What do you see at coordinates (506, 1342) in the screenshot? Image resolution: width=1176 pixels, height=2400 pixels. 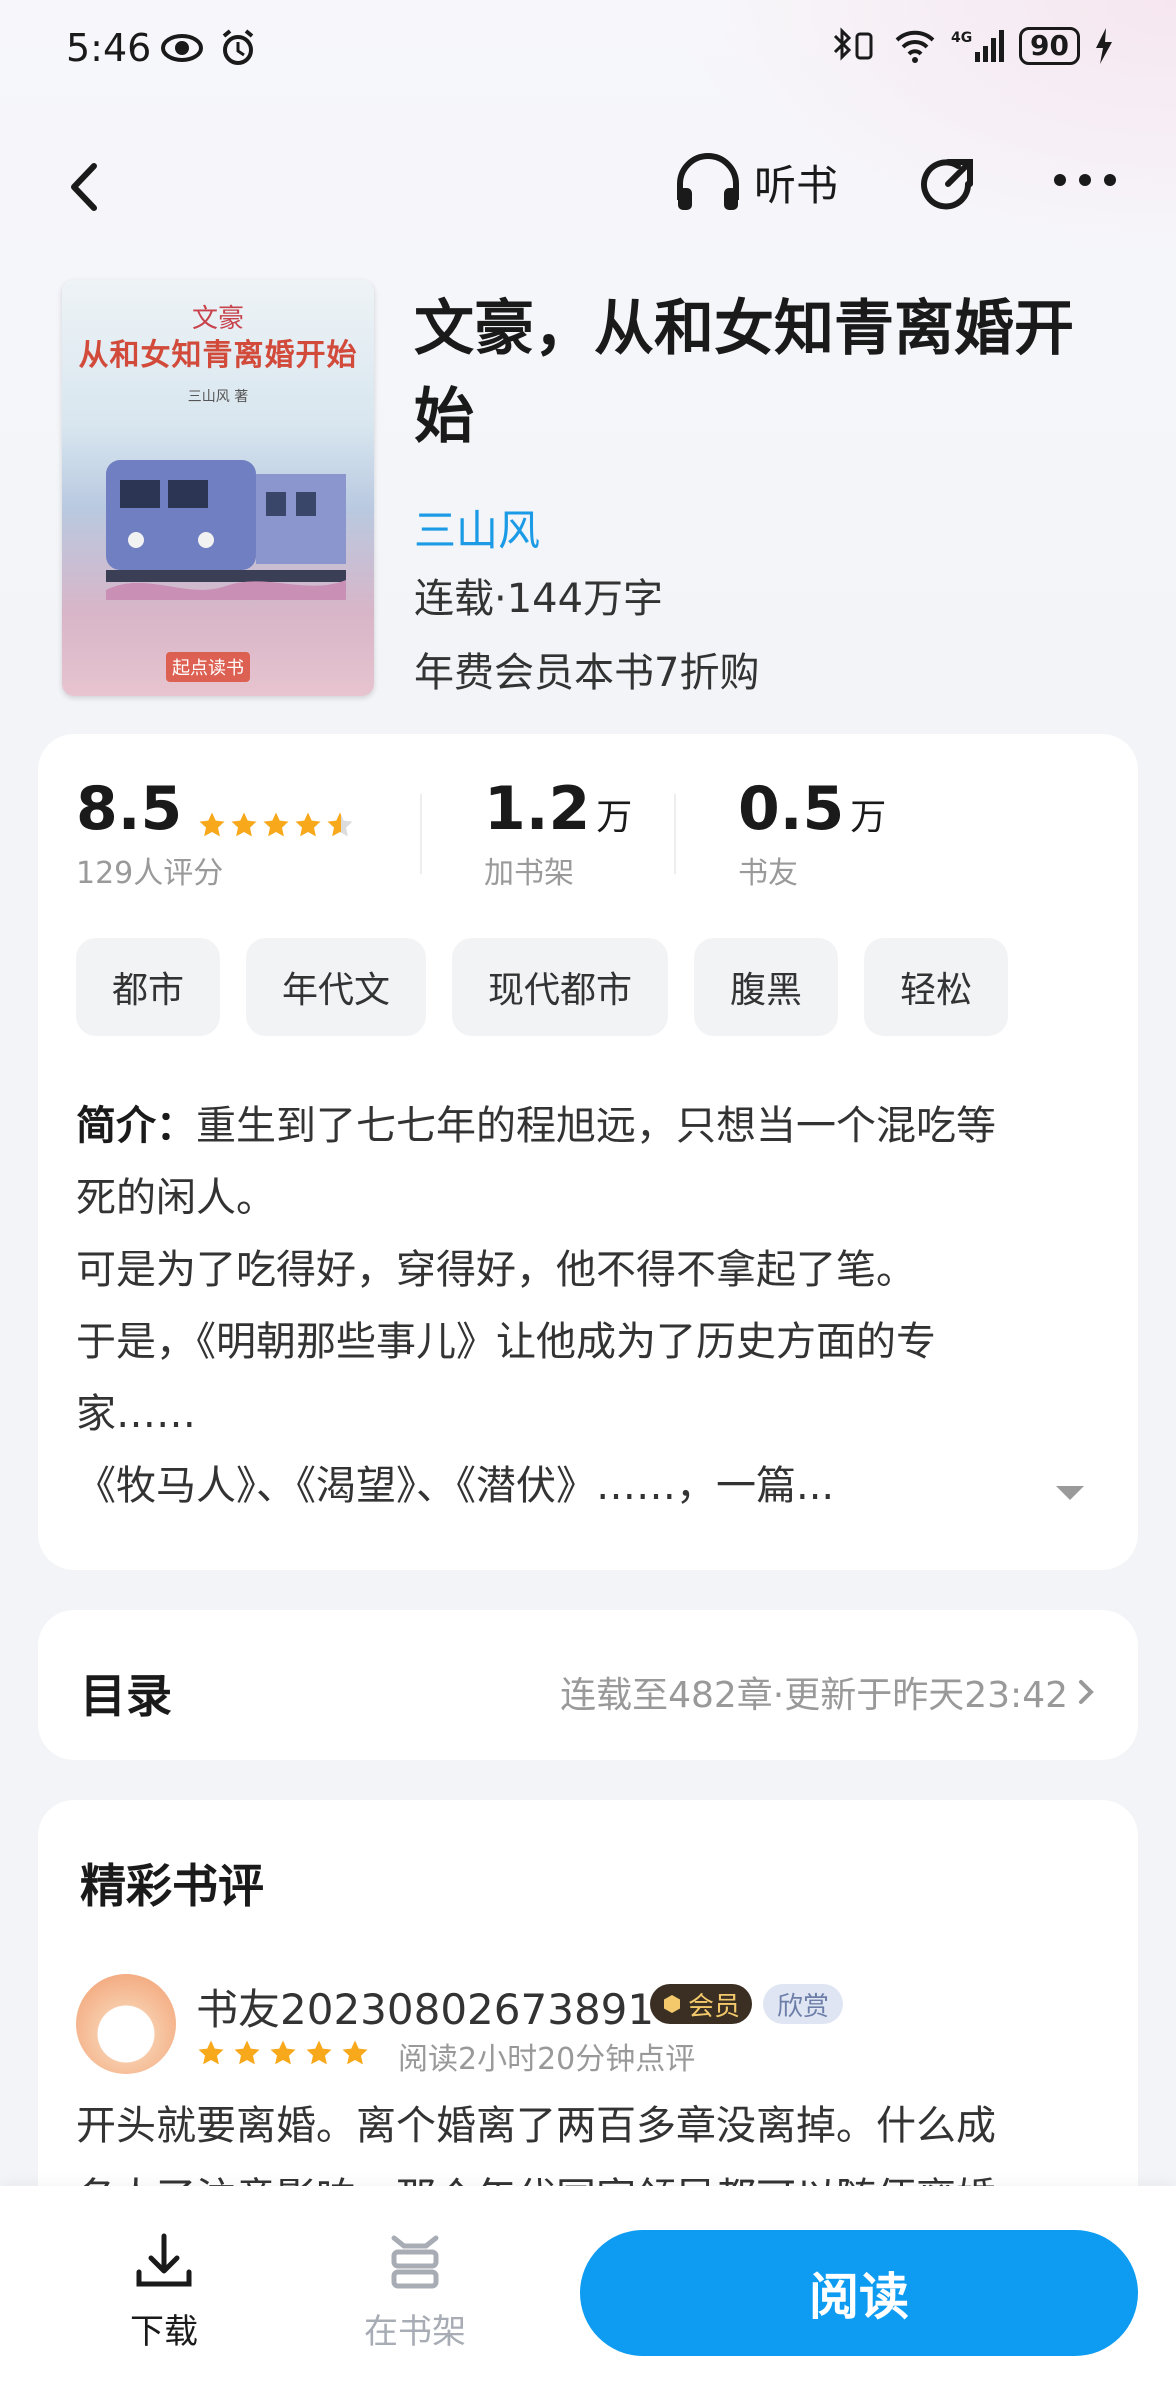 I see `intro-text: 于是，《明朝那些事儿》让他成为了历史方面的专` at bounding box center [506, 1342].